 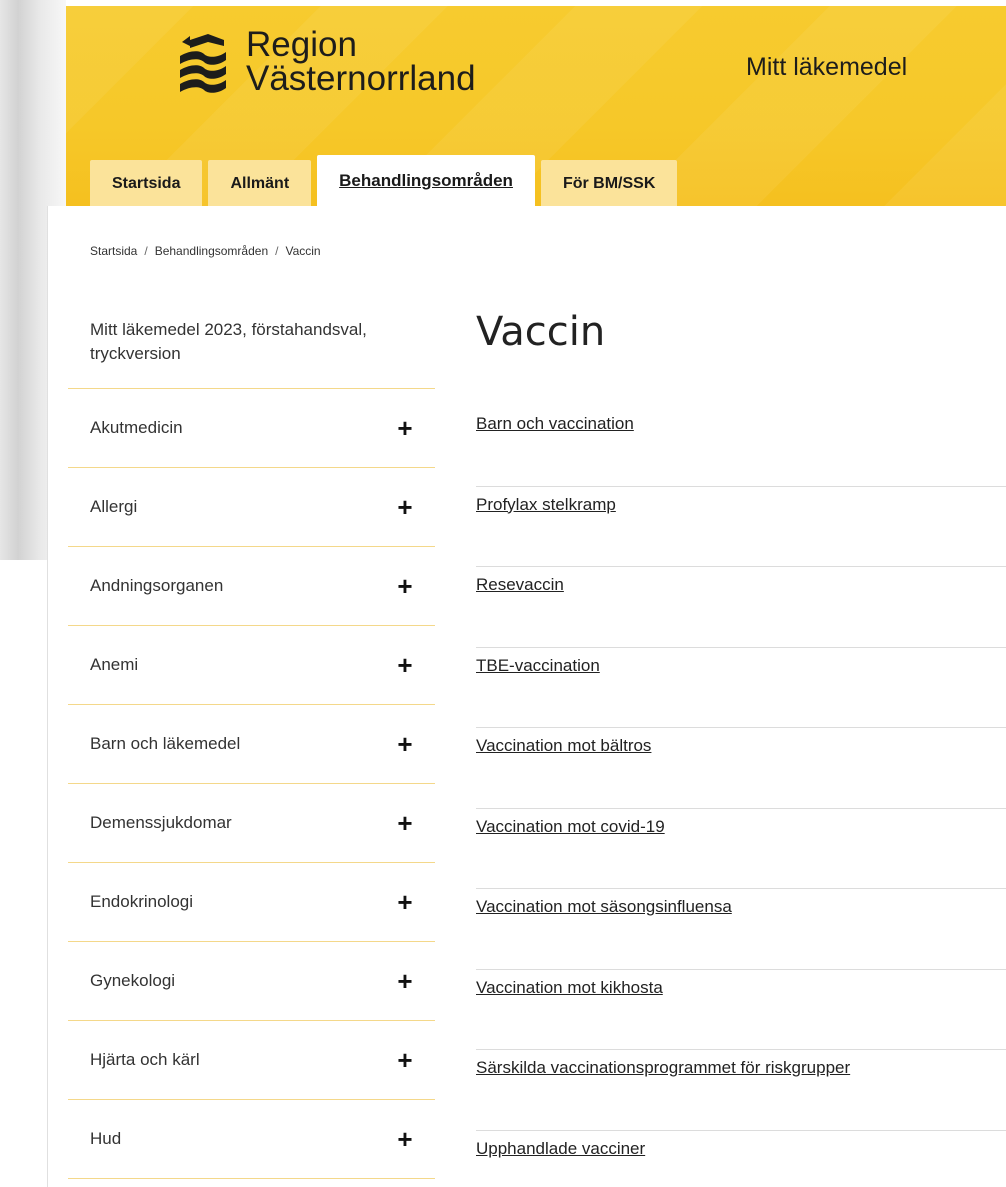 What do you see at coordinates (260, 183) in the screenshot?
I see `tab-allmant: Allmänt` at bounding box center [260, 183].